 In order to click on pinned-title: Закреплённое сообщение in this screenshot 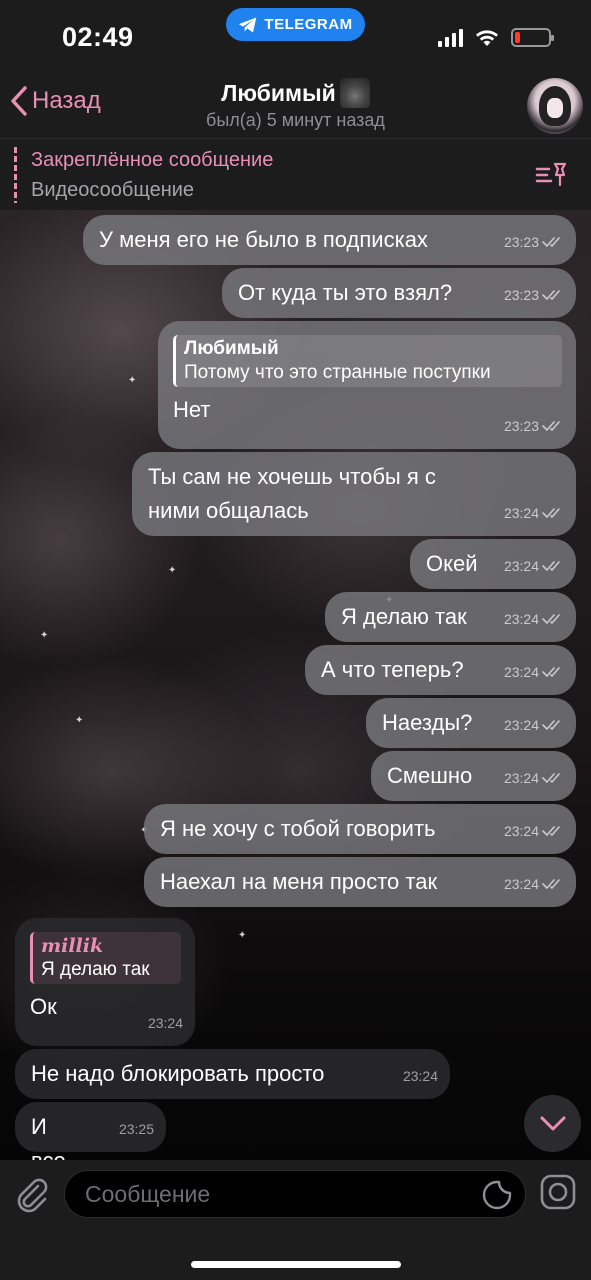, I will do `click(152, 160)`.